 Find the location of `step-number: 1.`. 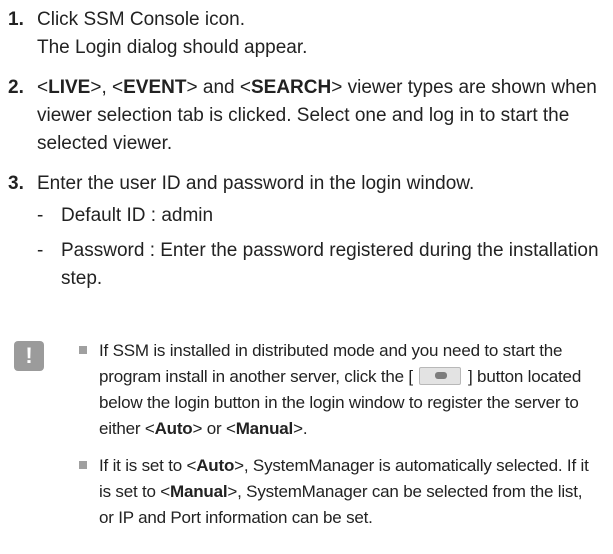

step-number: 1. is located at coordinates (16, 19).